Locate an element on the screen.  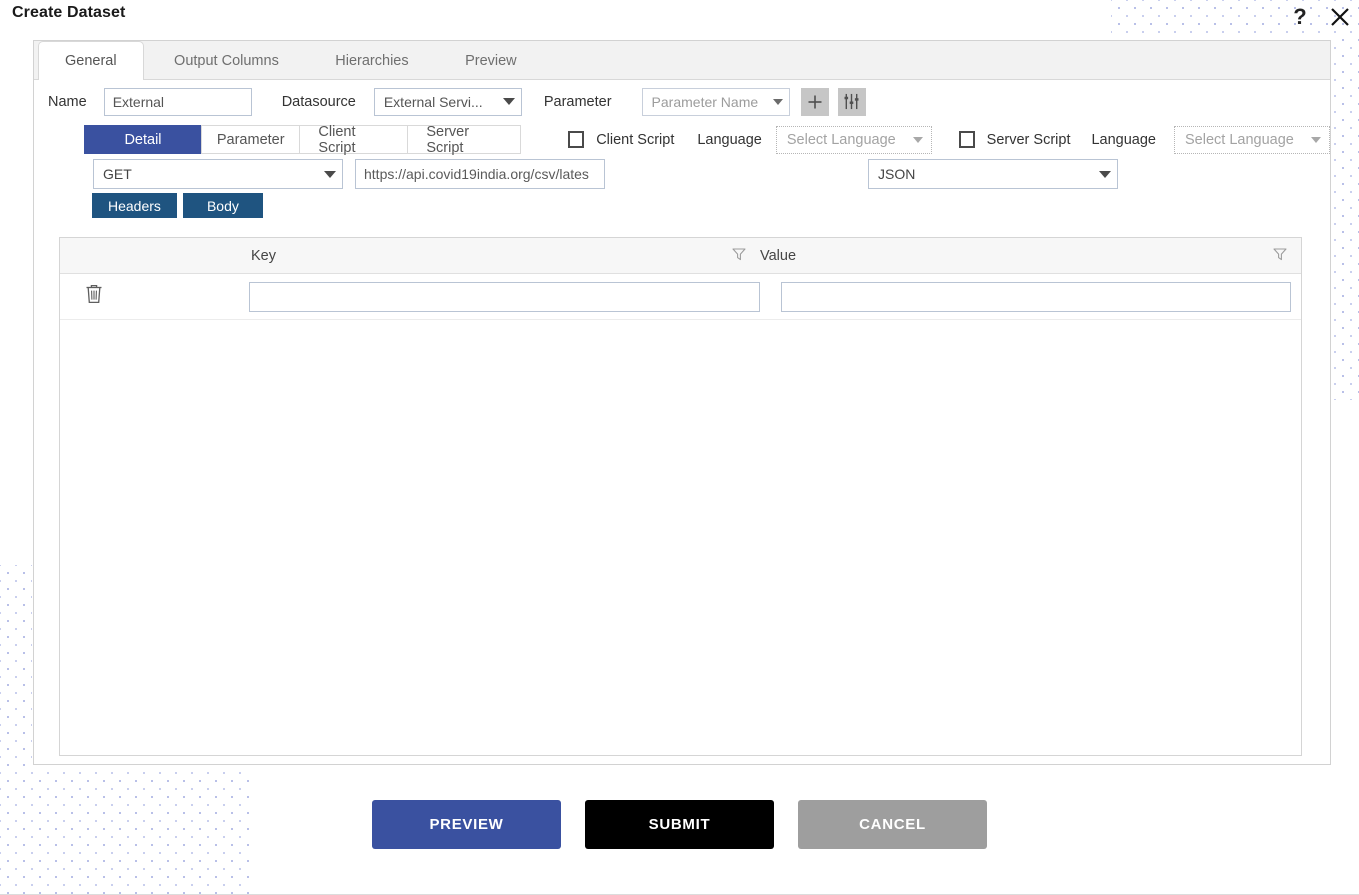
add-parameter-button is located at coordinates (814, 101).